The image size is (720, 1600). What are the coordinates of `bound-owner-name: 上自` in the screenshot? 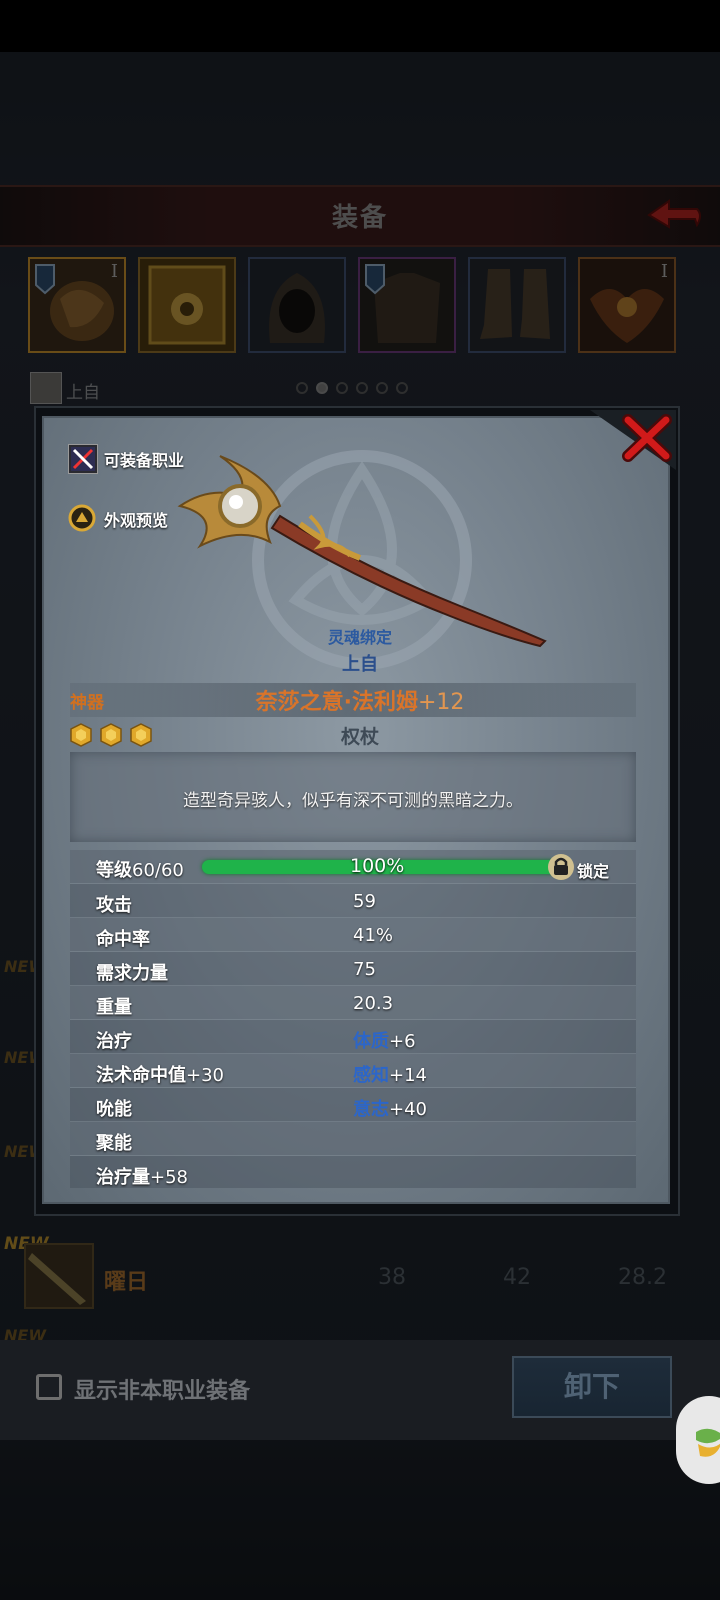 It's located at (360, 664).